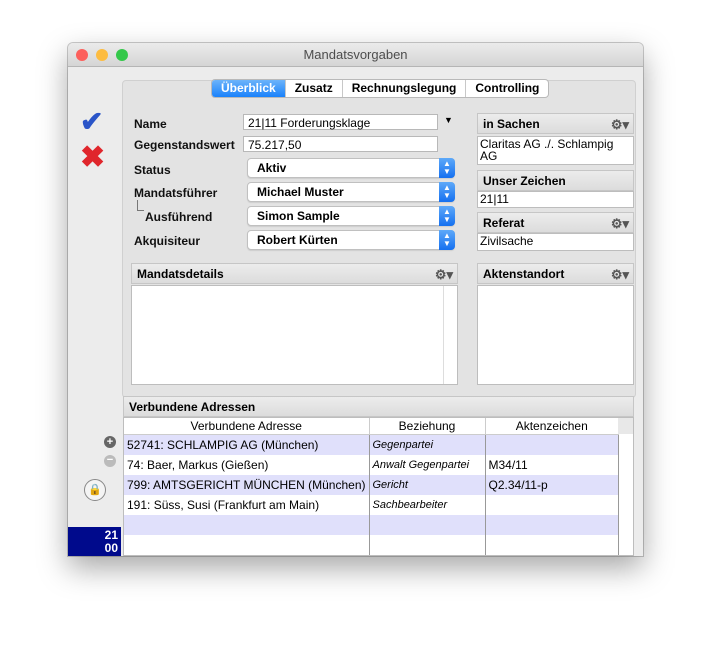 The height and width of the screenshot is (648, 711). I want to click on dropdown-arrow-icon: ▼, so click(448, 120).